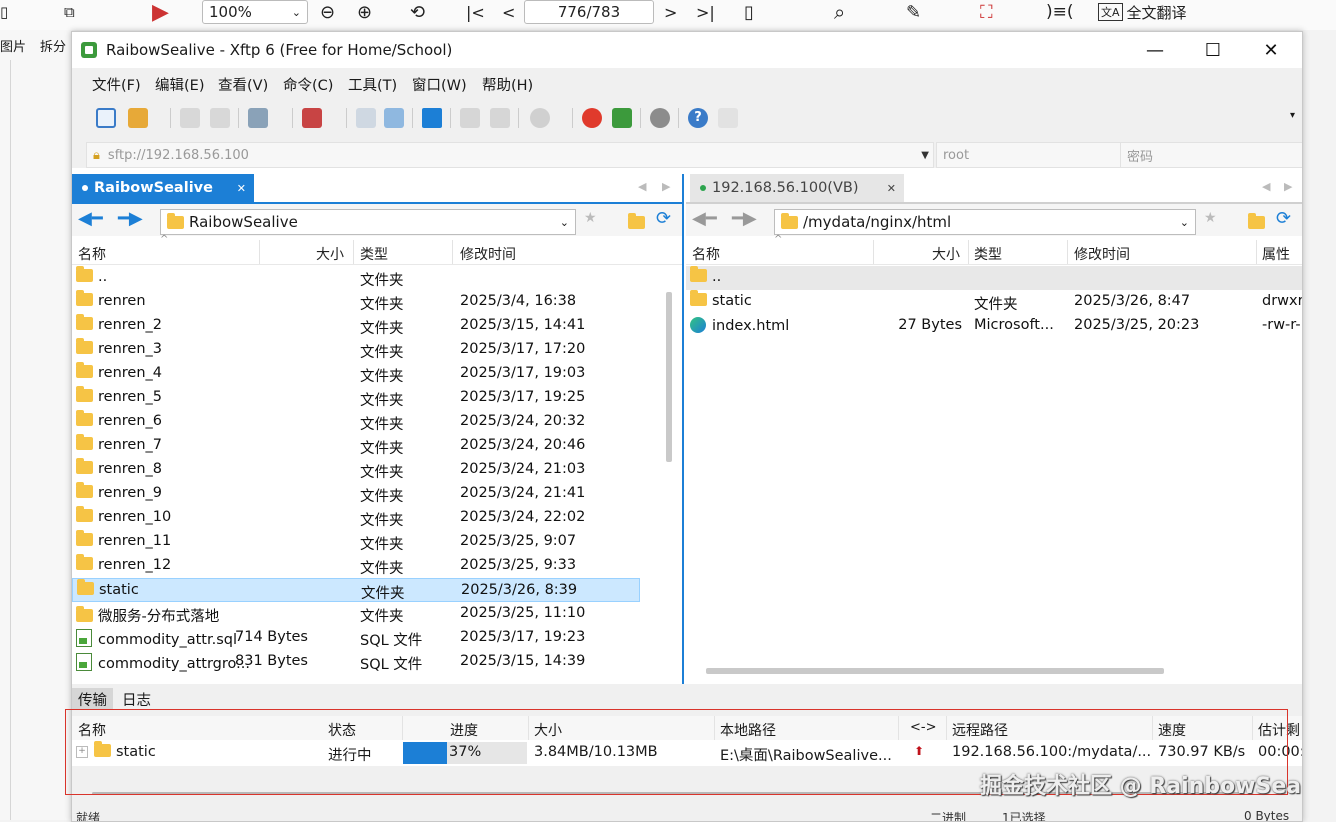  What do you see at coordinates (475, 12) in the screenshot?
I see `first-page-icon: |<` at bounding box center [475, 12].